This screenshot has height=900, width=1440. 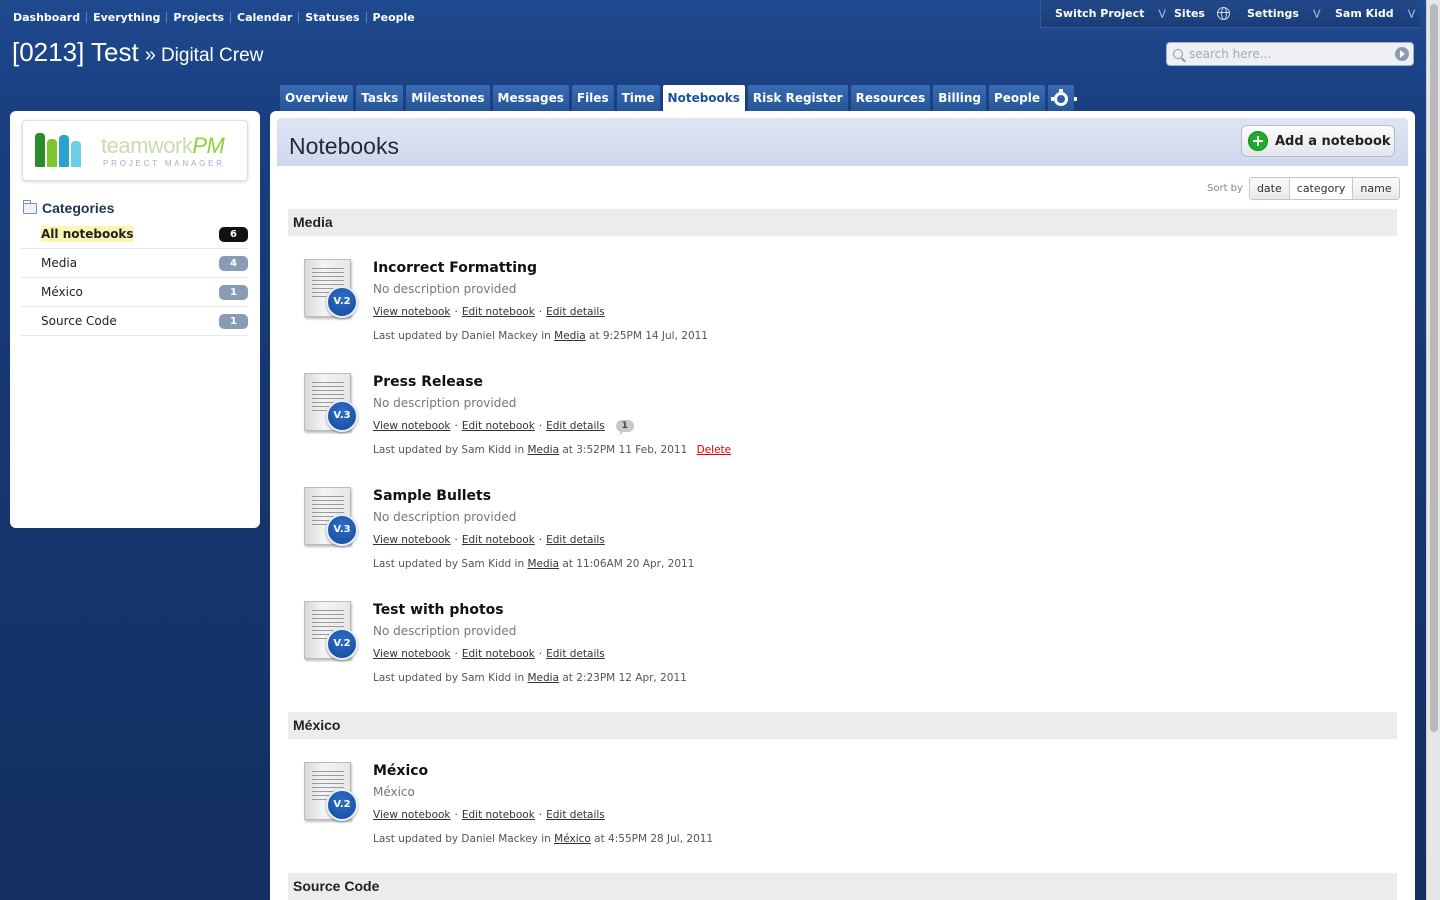 I want to click on category-all-notebooks: All notebooks 6, so click(x=134, y=234).